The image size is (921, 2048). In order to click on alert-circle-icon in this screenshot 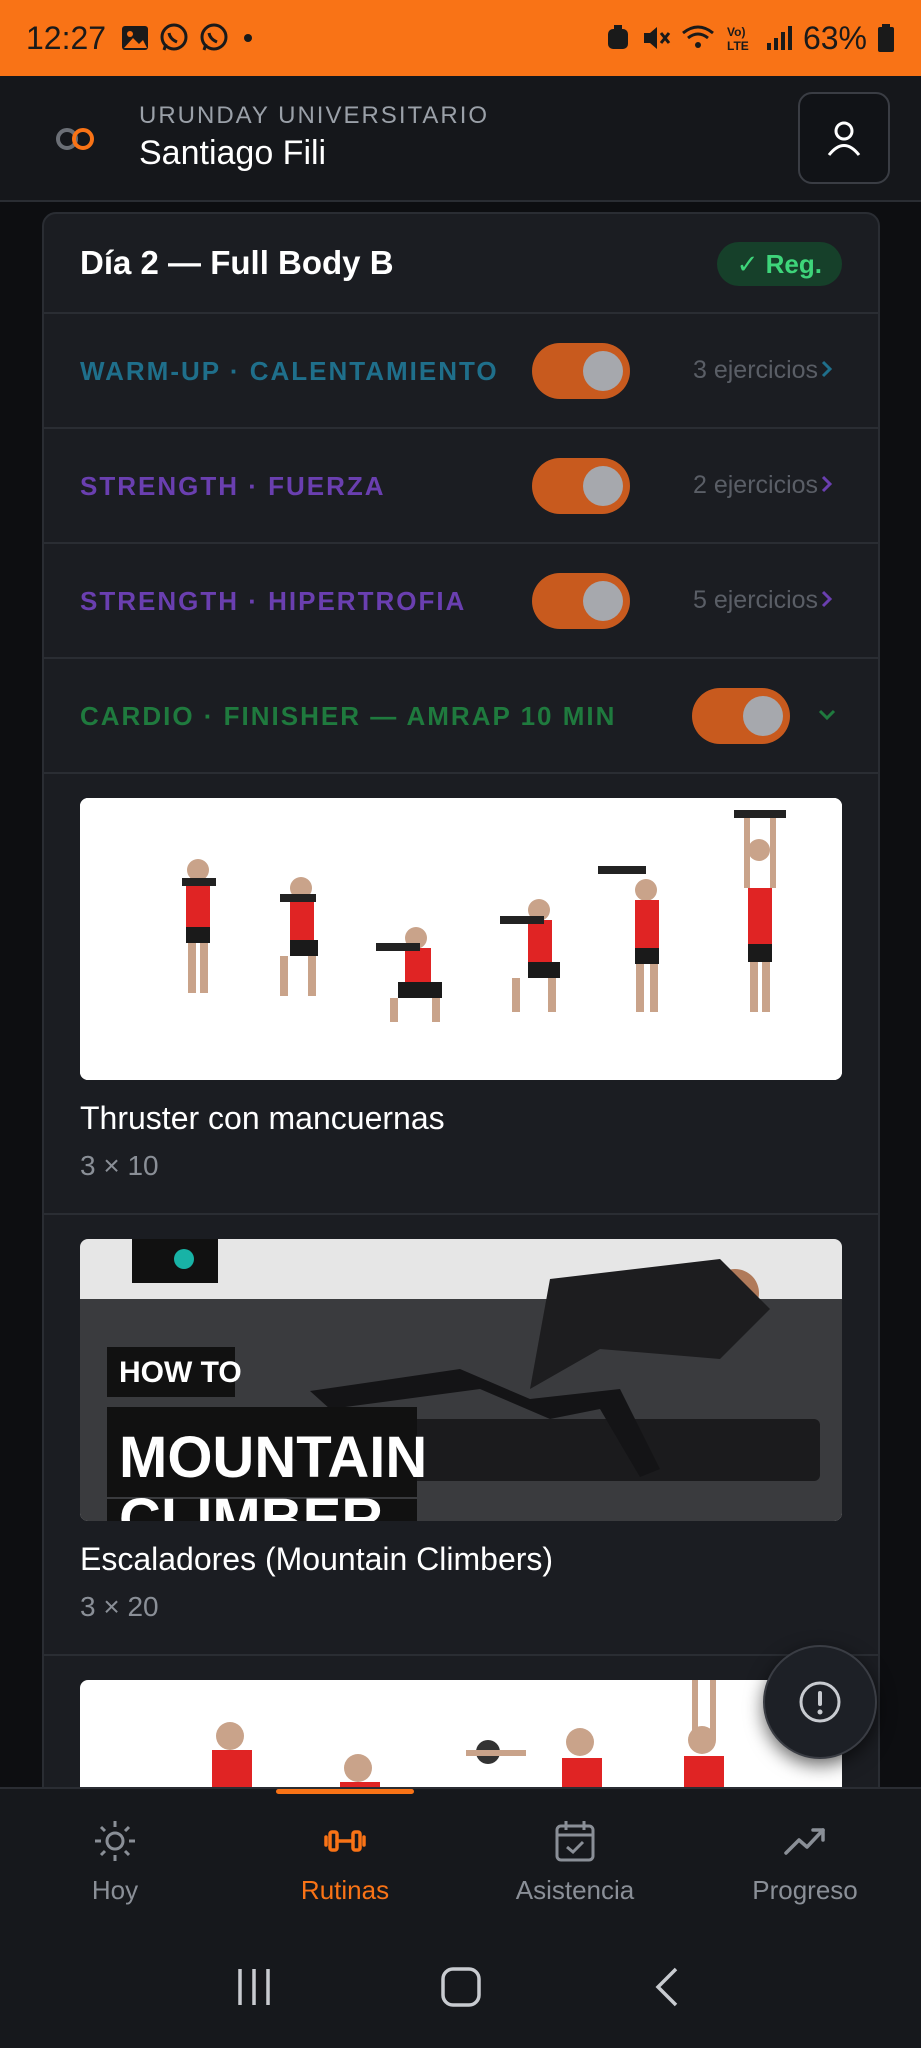, I will do `click(820, 1702)`.